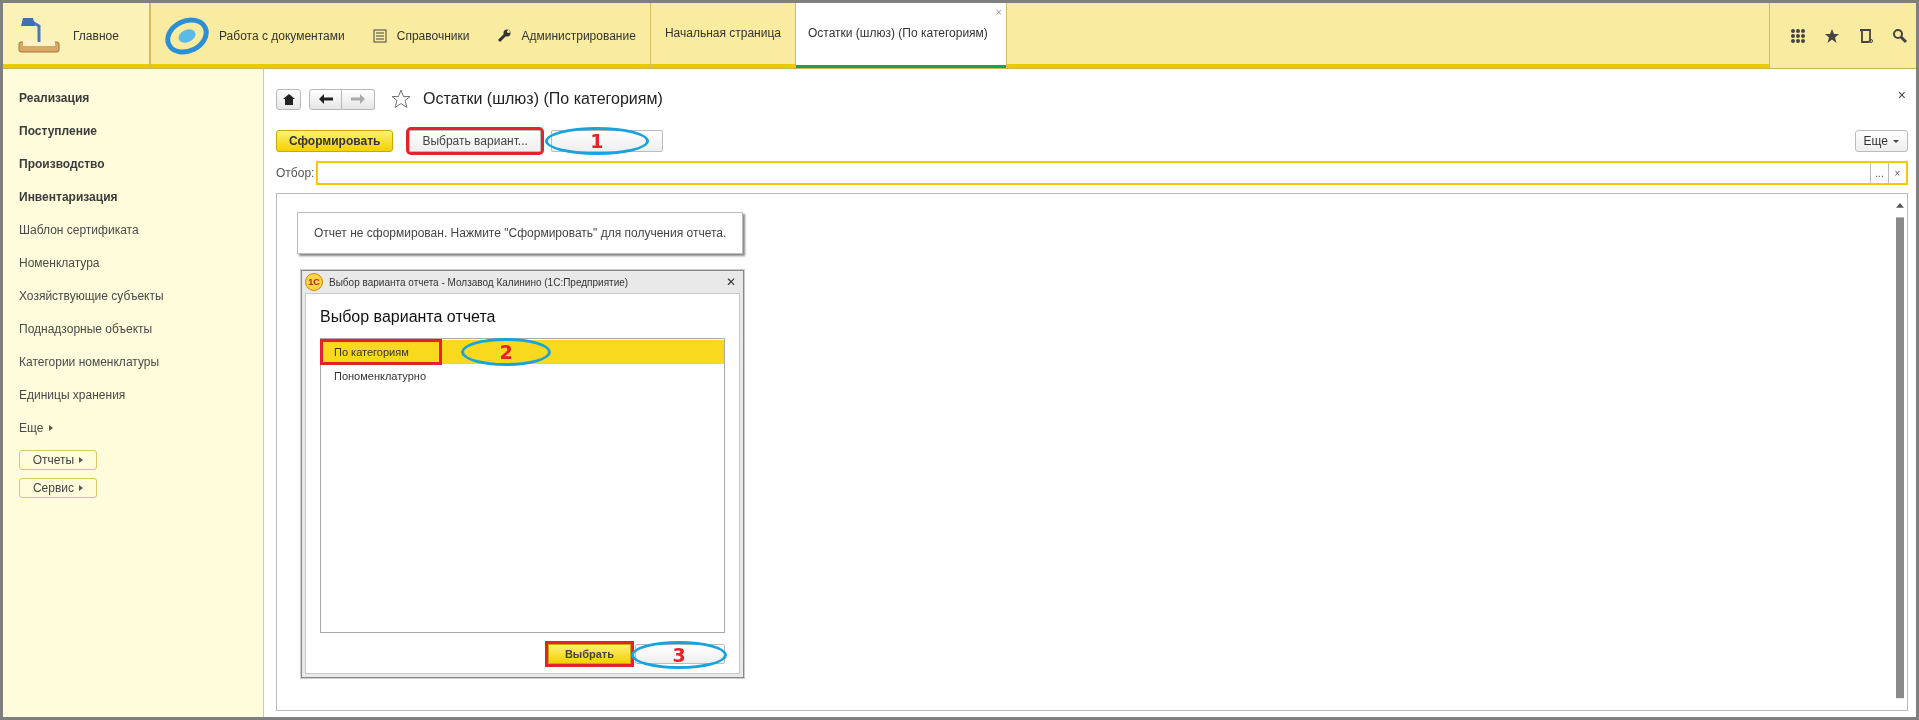  Describe the element at coordinates (141, 427) in the screenshot. I see `sidebar-link: Еще` at that location.